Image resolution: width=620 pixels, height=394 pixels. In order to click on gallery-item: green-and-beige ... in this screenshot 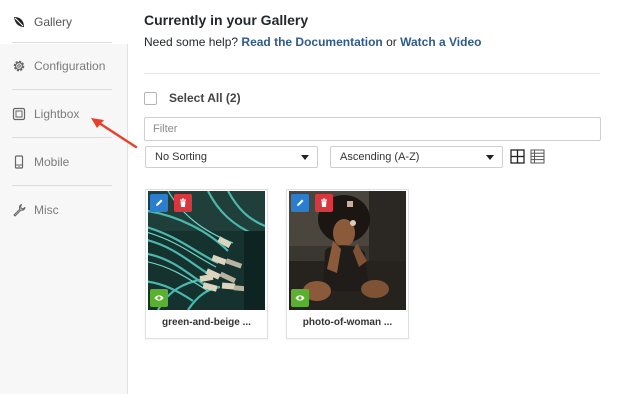, I will do `click(206, 264)`.